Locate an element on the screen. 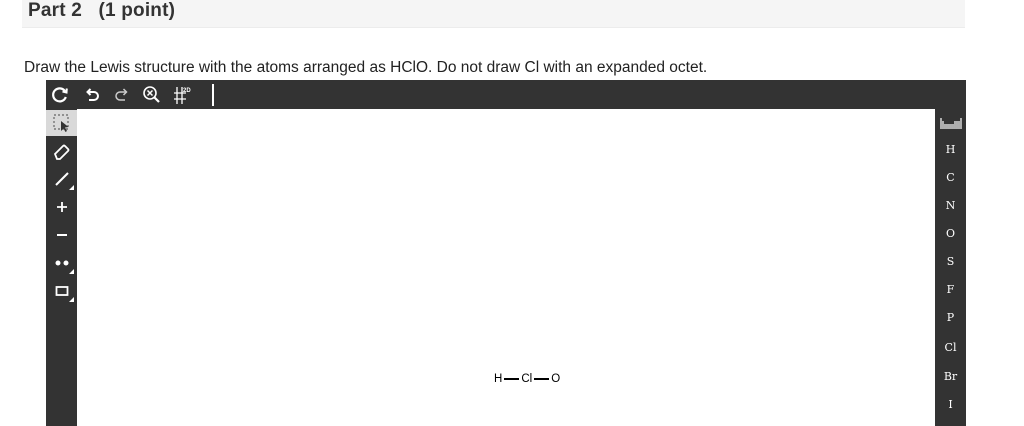  redo-icon is located at coordinates (121, 94).